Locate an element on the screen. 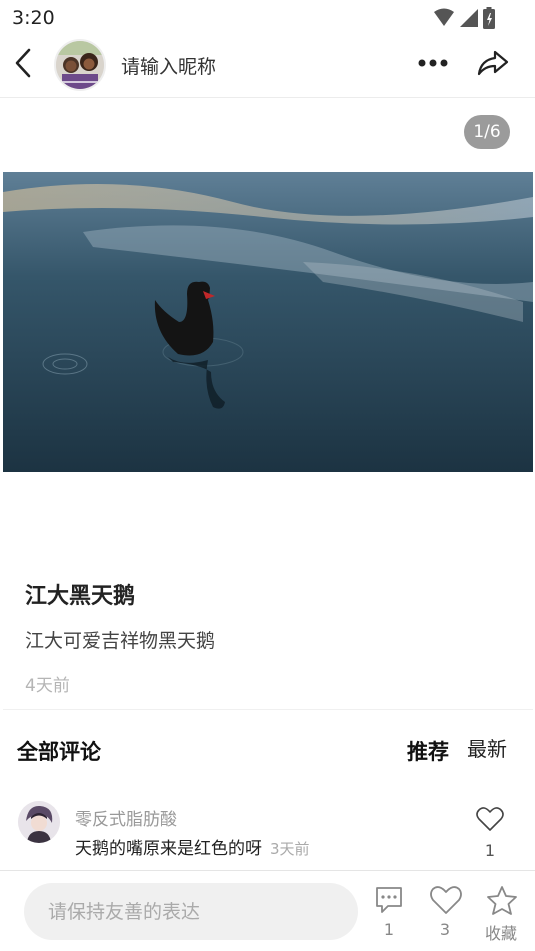 The width and height of the screenshot is (535, 951). back-button is located at coordinates (23, 63).